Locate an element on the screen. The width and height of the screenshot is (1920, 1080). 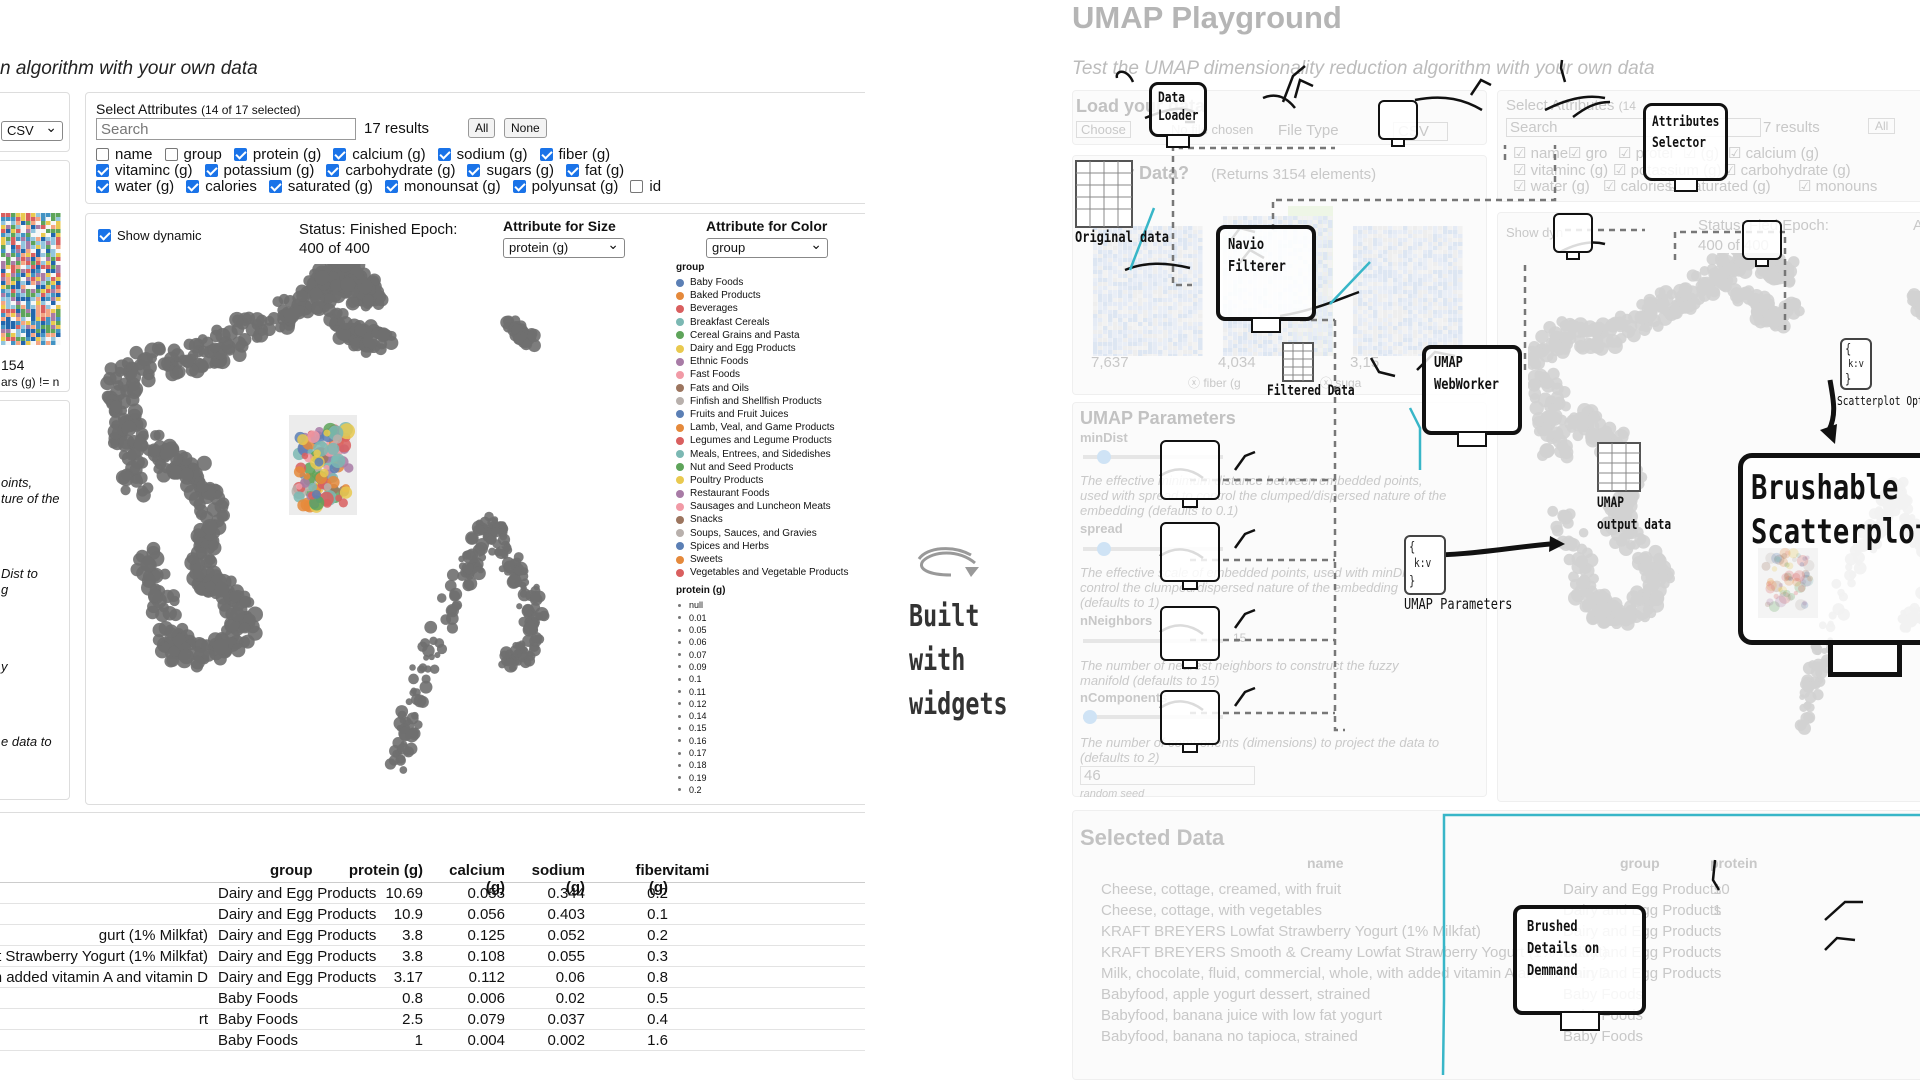
attribute-checkbox-item: saturated (g) is located at coordinates (320, 186).